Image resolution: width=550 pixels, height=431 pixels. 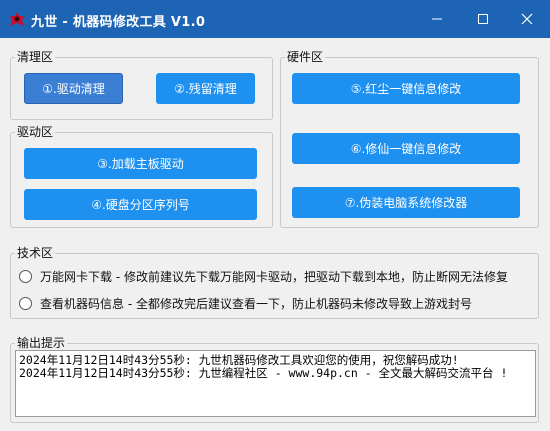 I want to click on minimize-button, so click(x=437, y=19).